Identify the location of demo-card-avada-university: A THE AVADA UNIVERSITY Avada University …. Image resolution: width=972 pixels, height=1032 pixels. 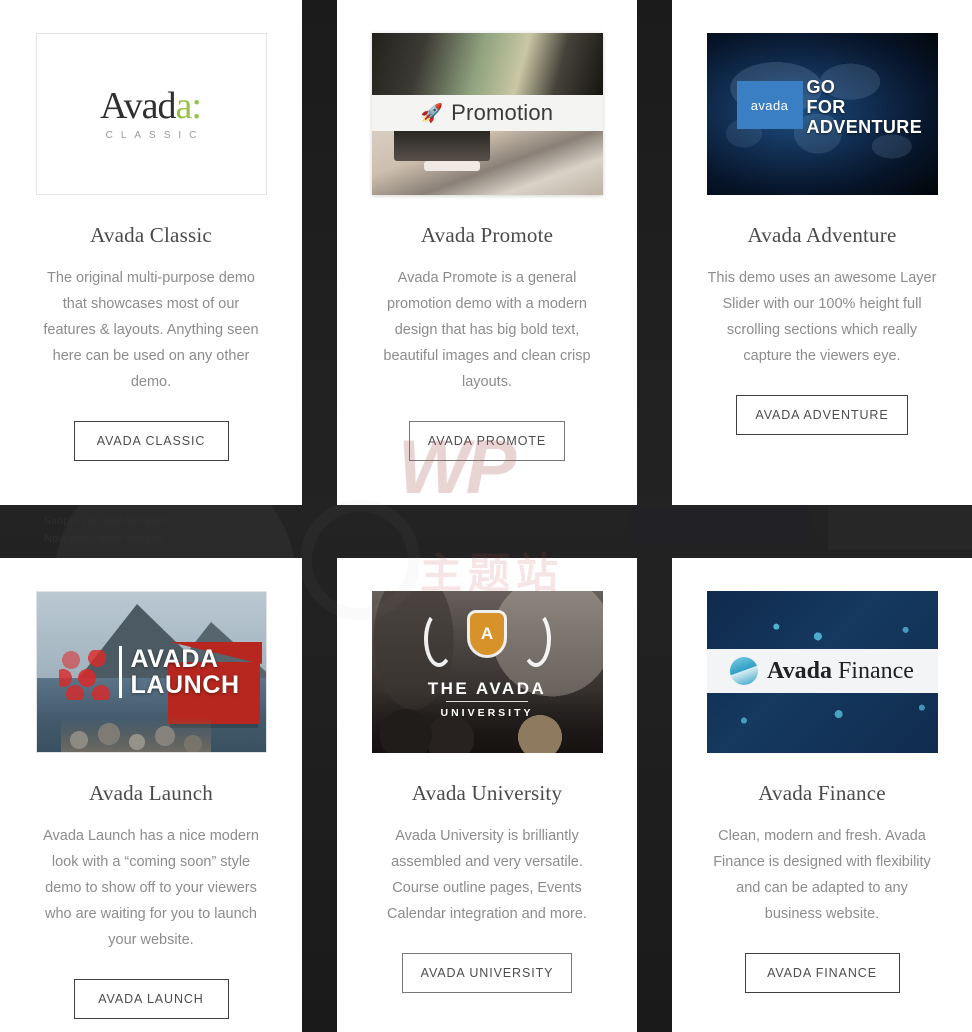
(487, 795).